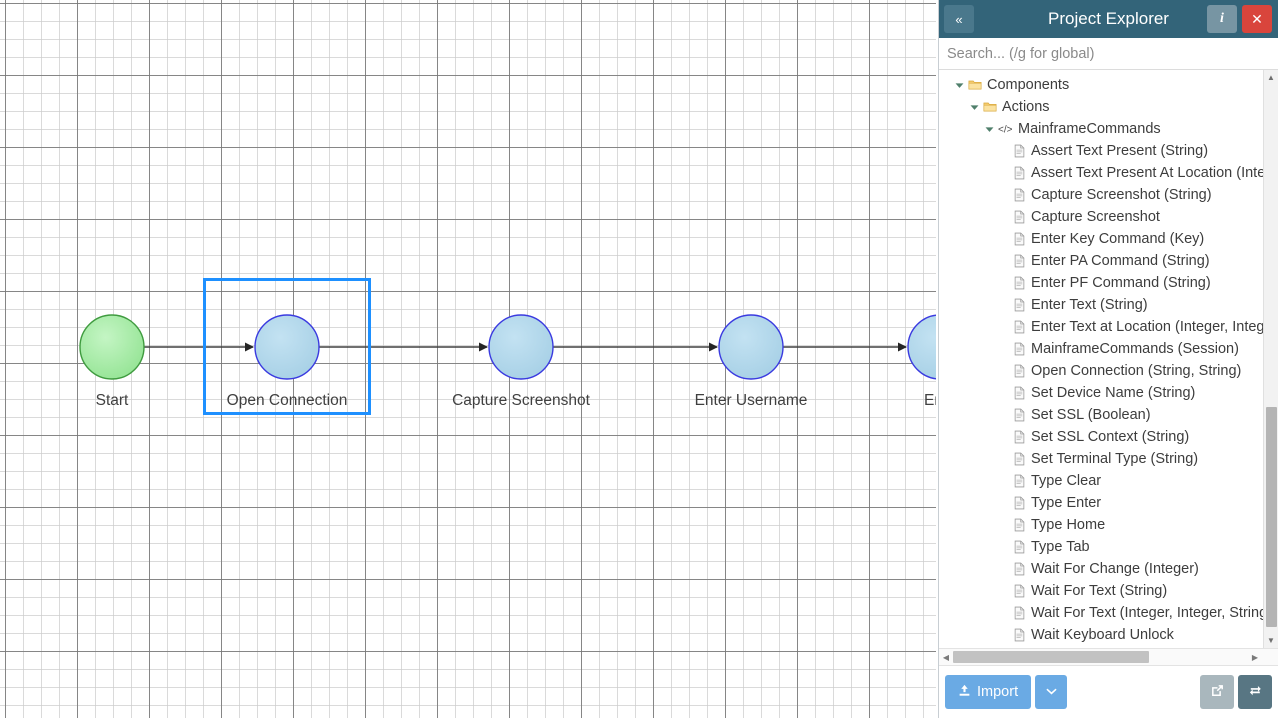 This screenshot has height=718, width=1278. What do you see at coordinates (1101, 635) in the screenshot?
I see `tree-item: Wait Keyboard Unlock` at bounding box center [1101, 635].